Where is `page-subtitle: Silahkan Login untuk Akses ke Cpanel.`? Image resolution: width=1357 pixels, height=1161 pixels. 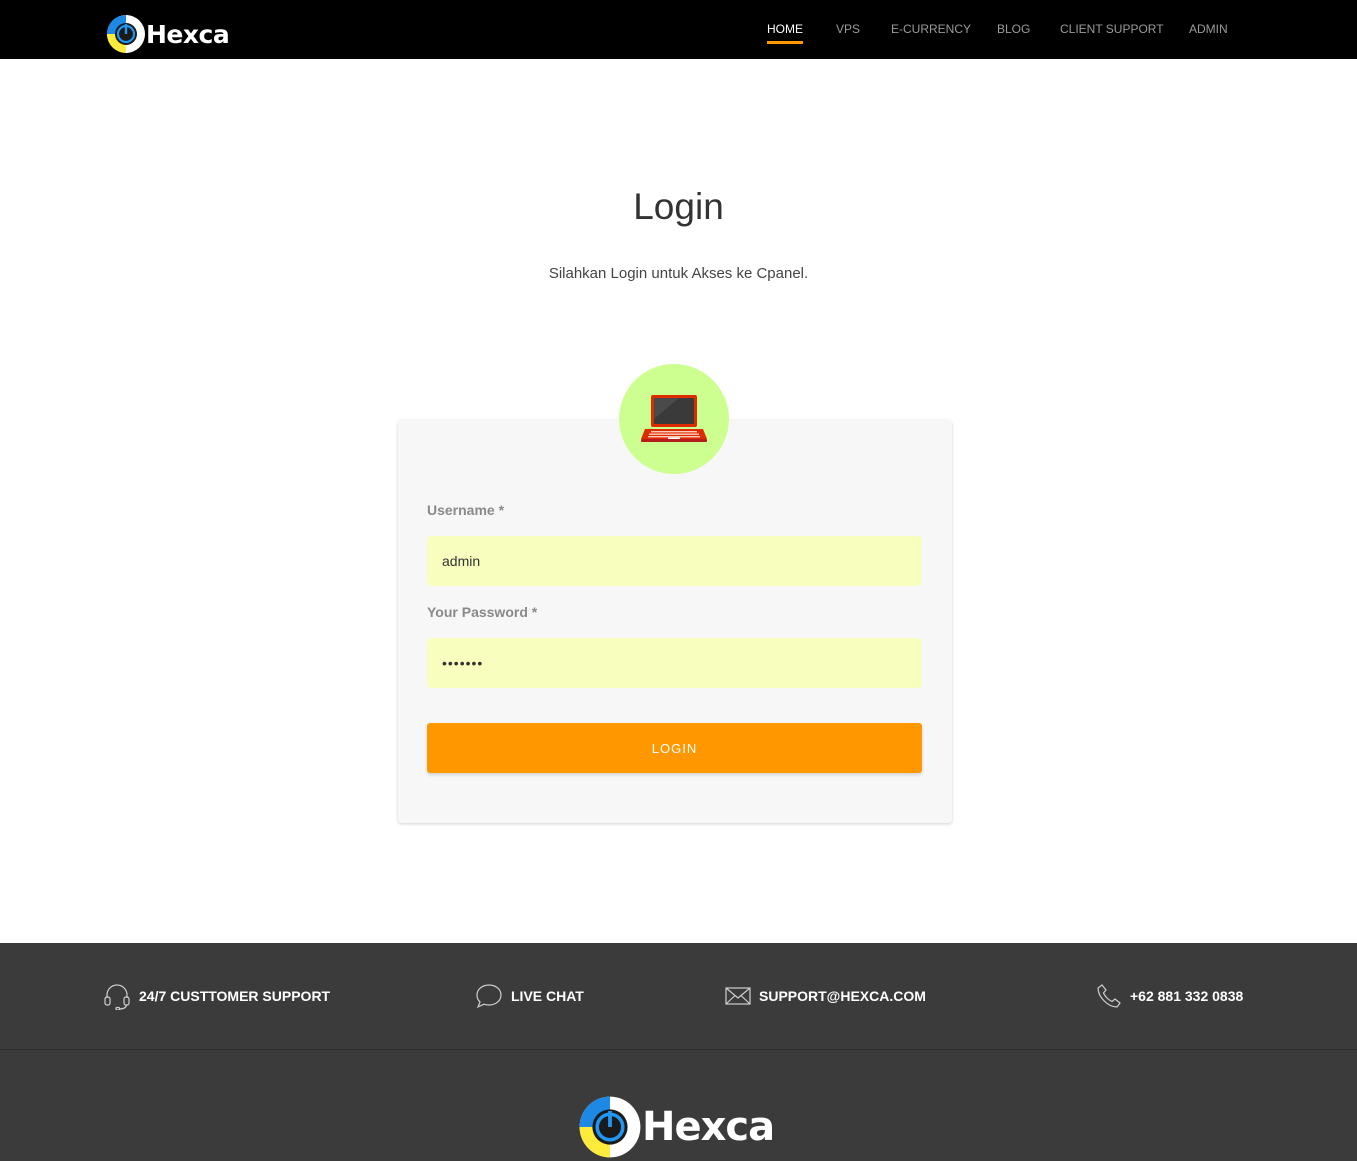 page-subtitle: Silahkan Login untuk Akses ke Cpanel. is located at coordinates (678, 273).